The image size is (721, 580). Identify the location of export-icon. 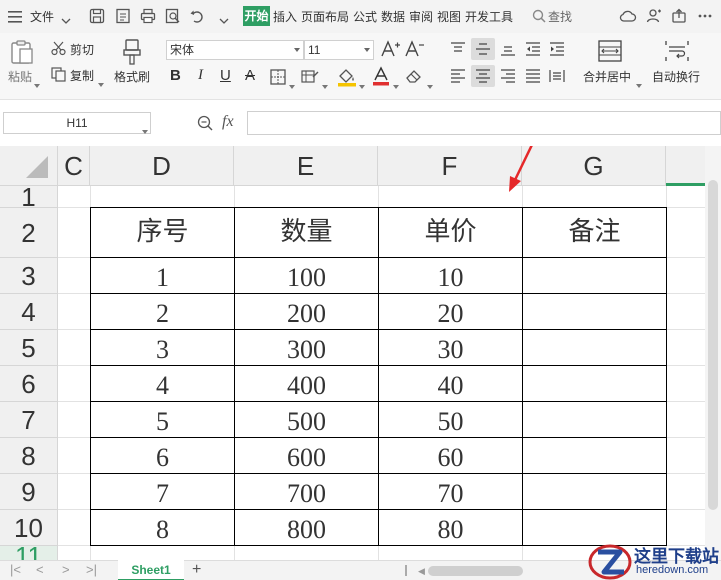
(123, 16).